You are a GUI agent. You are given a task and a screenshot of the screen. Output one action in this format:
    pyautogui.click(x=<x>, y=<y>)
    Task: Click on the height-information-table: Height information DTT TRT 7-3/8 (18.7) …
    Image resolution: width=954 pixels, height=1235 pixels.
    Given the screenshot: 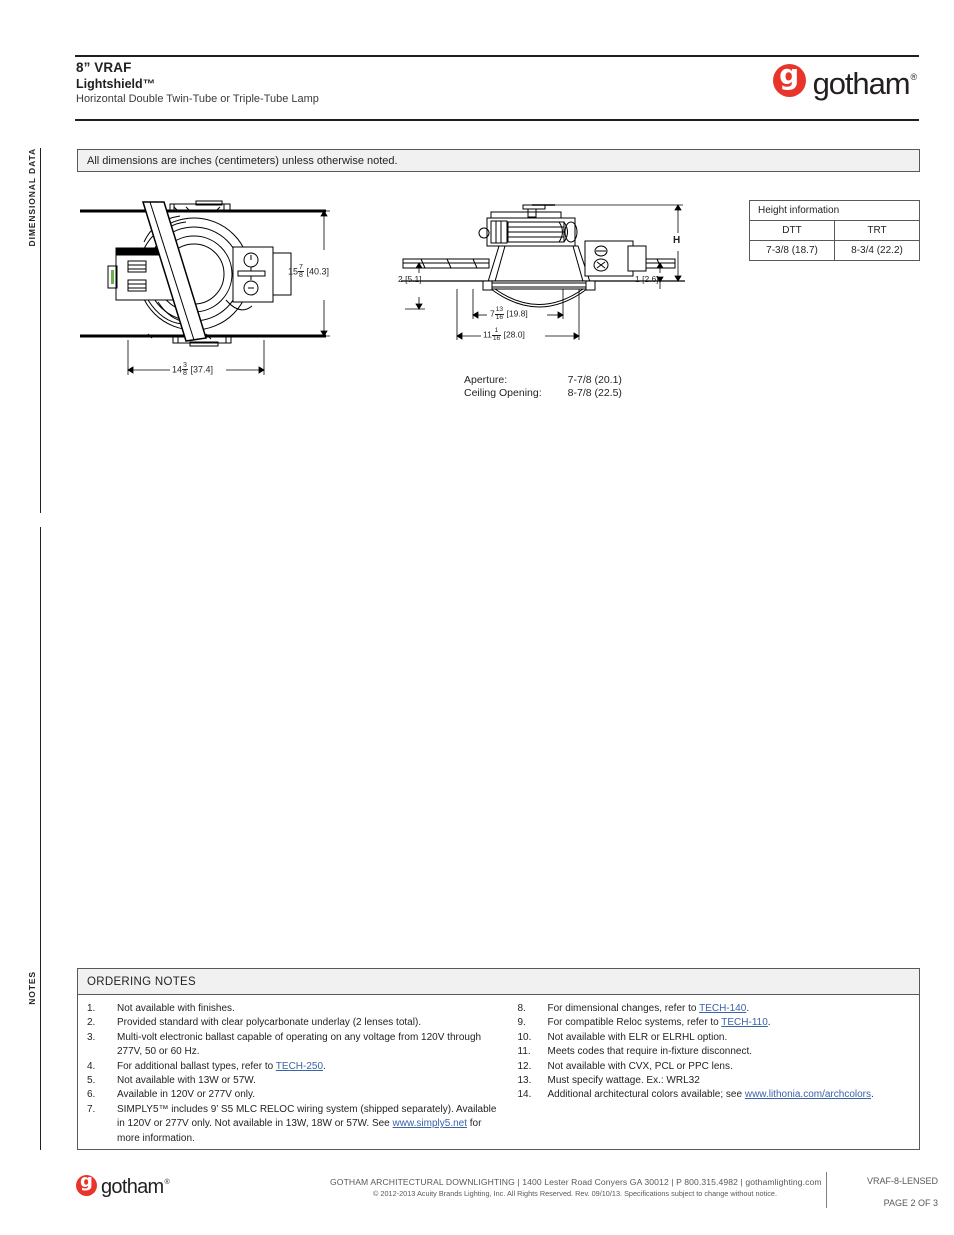 What is the action you would take?
    pyautogui.click(x=834, y=230)
    